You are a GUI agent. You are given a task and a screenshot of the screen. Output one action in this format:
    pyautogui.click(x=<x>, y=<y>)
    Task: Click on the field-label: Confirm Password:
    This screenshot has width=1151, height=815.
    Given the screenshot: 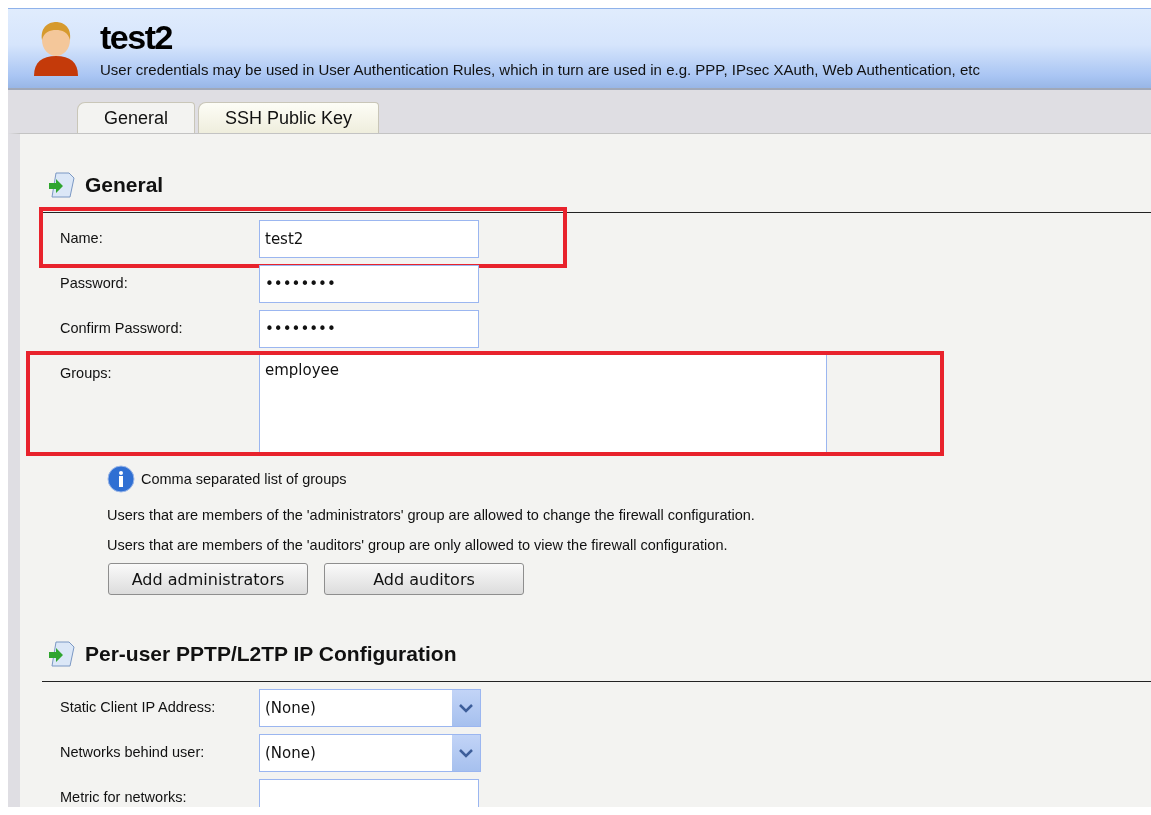 What is the action you would take?
    pyautogui.click(x=122, y=327)
    